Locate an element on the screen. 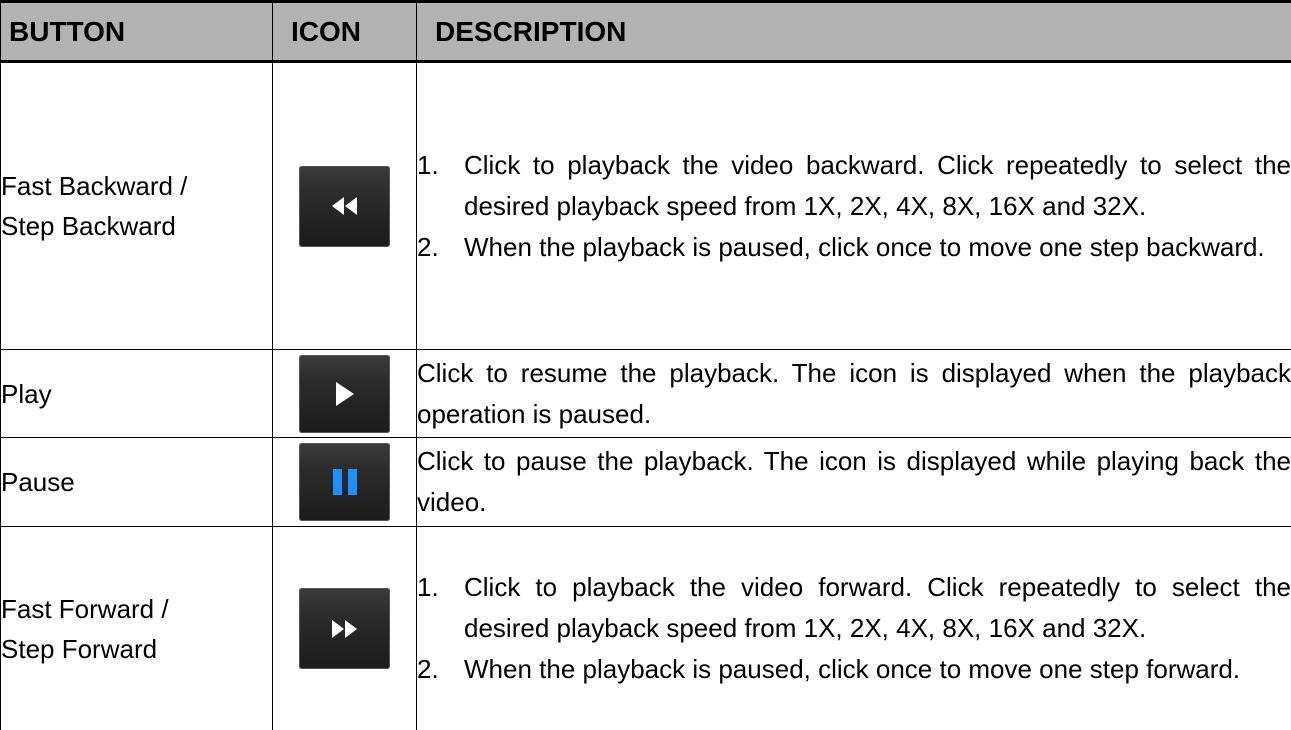  play-button is located at coordinates (344, 394).